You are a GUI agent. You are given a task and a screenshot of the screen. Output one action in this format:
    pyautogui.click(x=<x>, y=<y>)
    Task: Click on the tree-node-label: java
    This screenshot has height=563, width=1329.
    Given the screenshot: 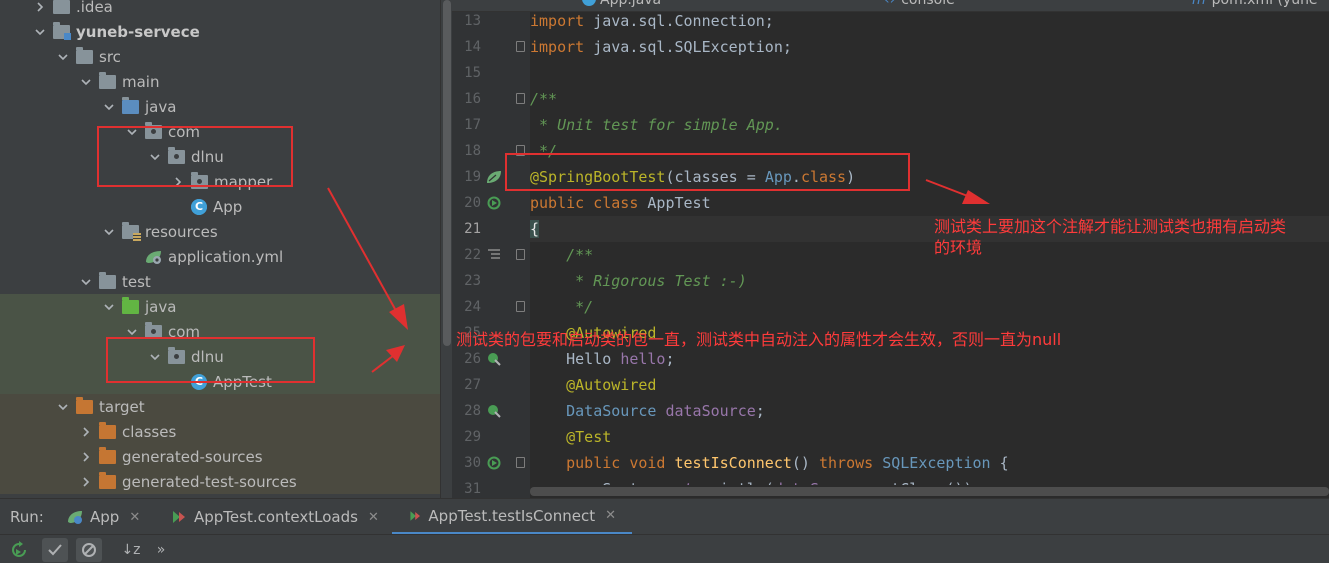 What is the action you would take?
    pyautogui.click(x=161, y=306)
    